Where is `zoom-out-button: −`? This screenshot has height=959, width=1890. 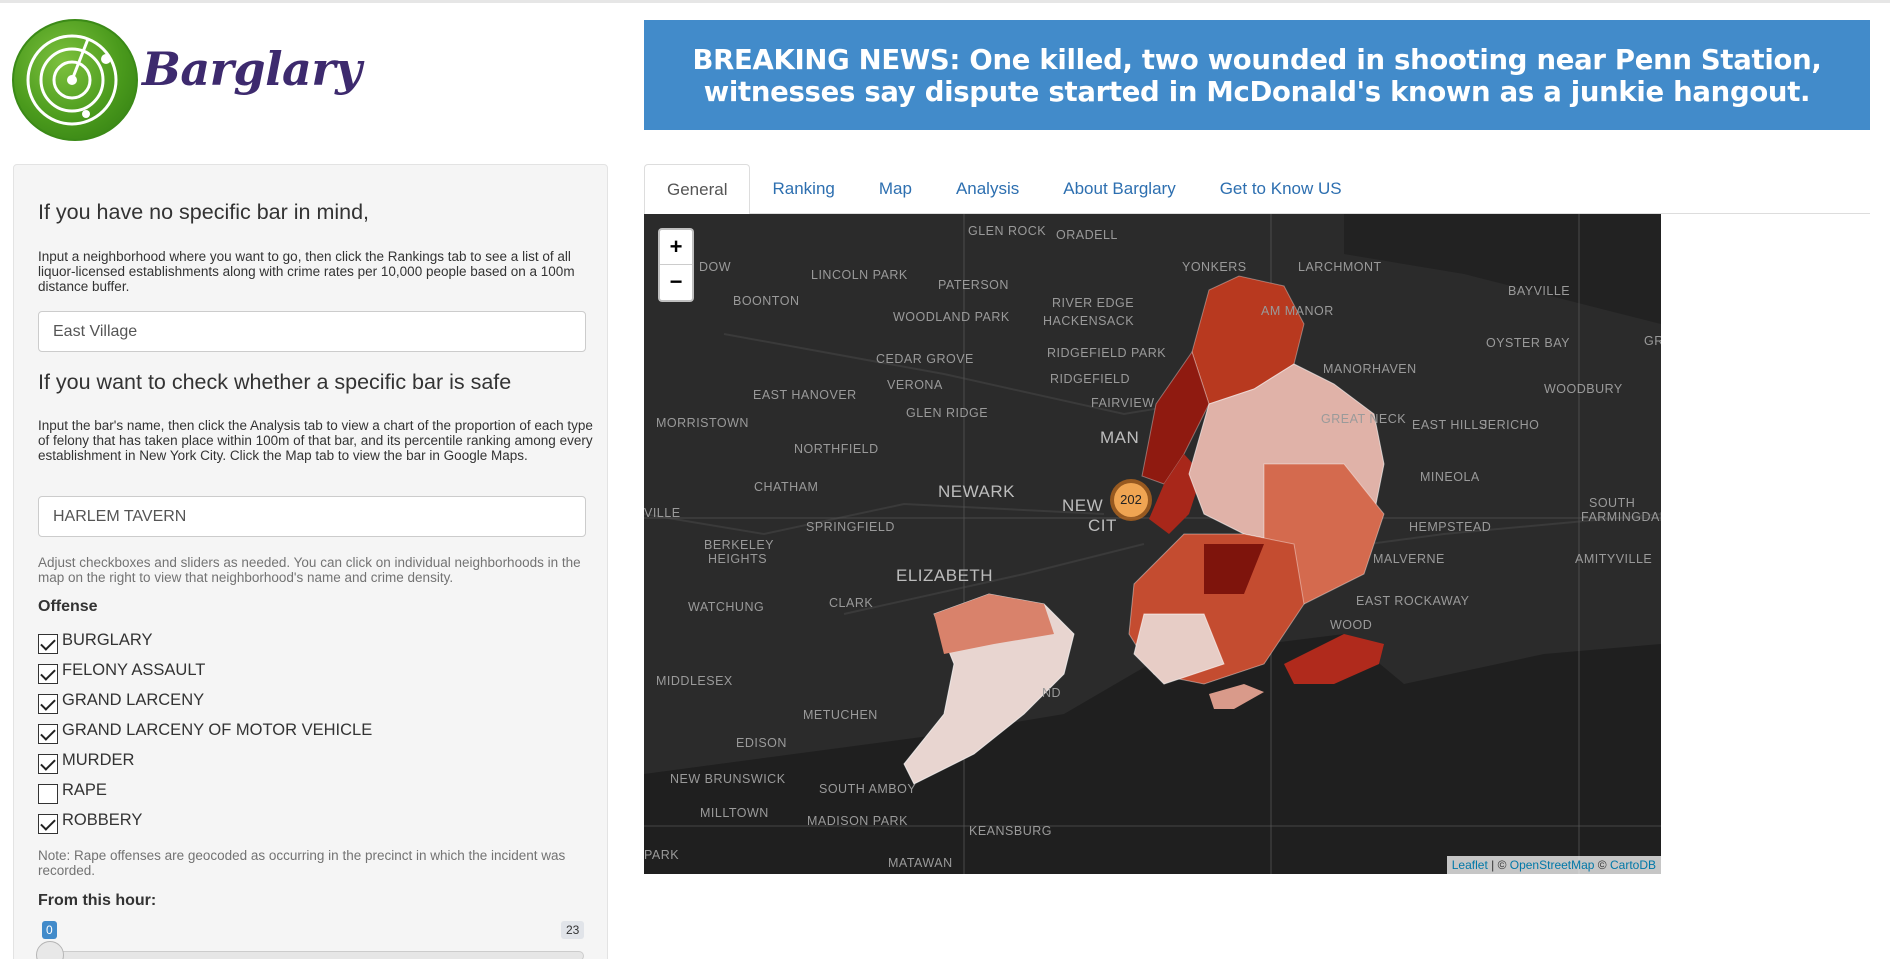 zoom-out-button: − is located at coordinates (676, 282).